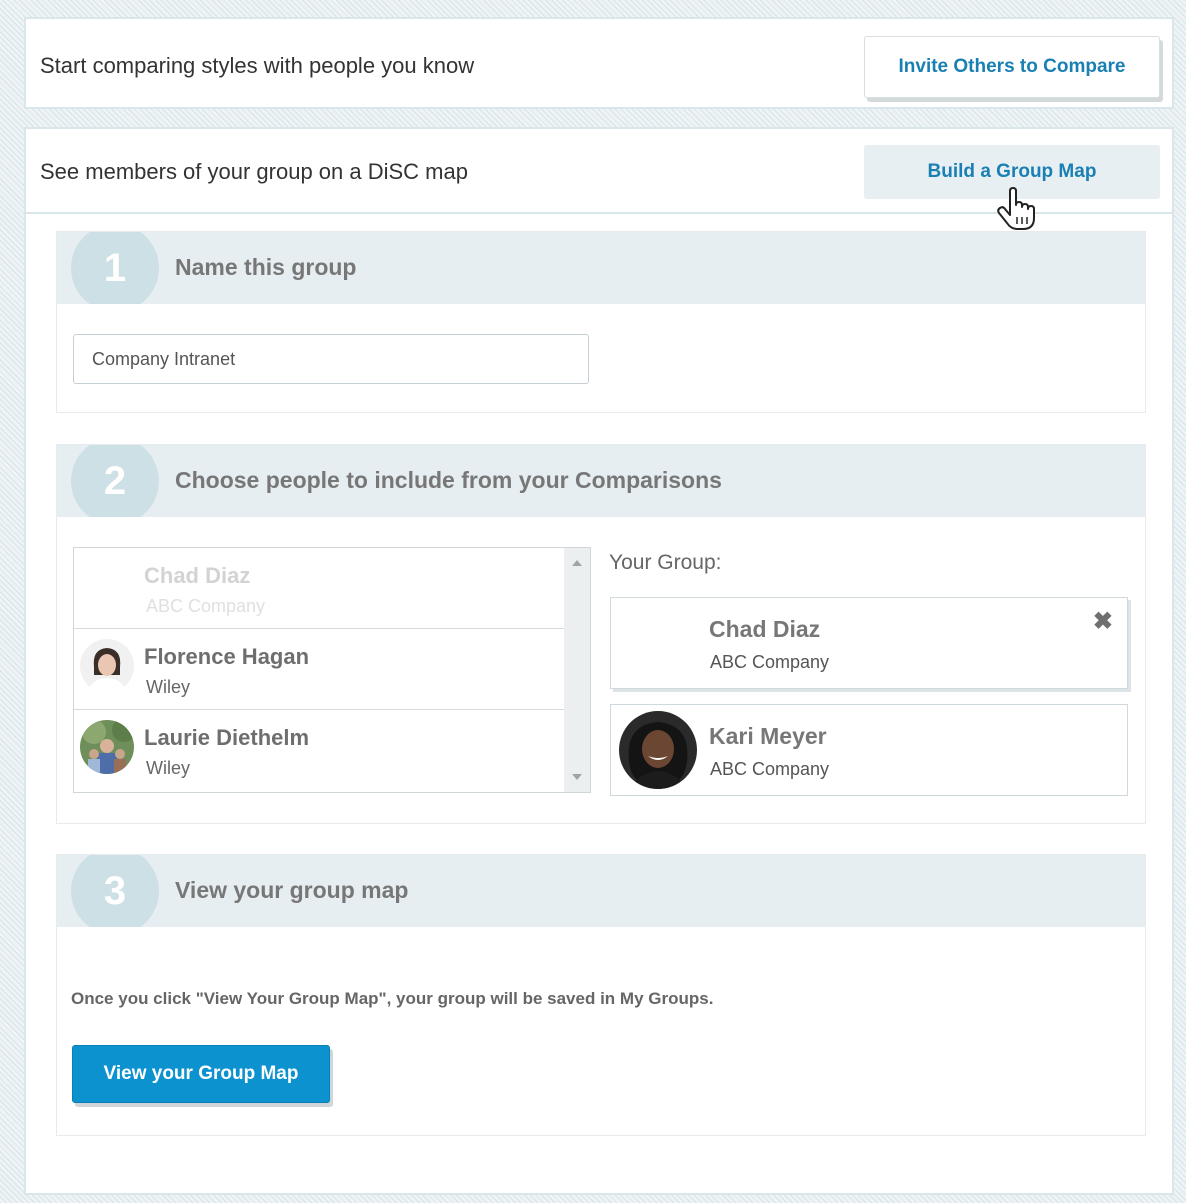 Image resolution: width=1186 pixels, height=1203 pixels. I want to click on close-icon: ✖, so click(1103, 622).